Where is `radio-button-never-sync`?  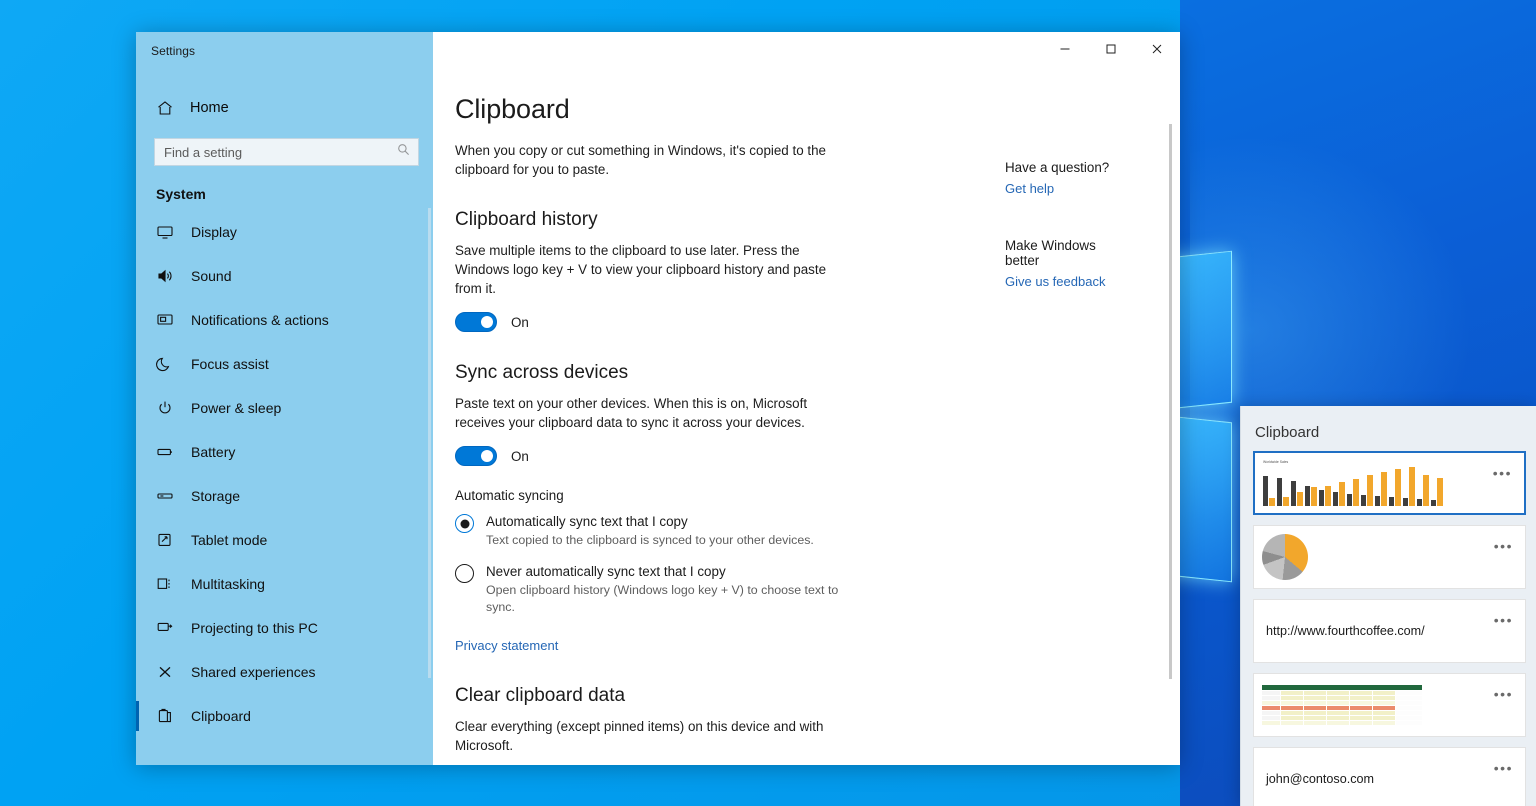 radio-button-never-sync is located at coordinates (464, 573).